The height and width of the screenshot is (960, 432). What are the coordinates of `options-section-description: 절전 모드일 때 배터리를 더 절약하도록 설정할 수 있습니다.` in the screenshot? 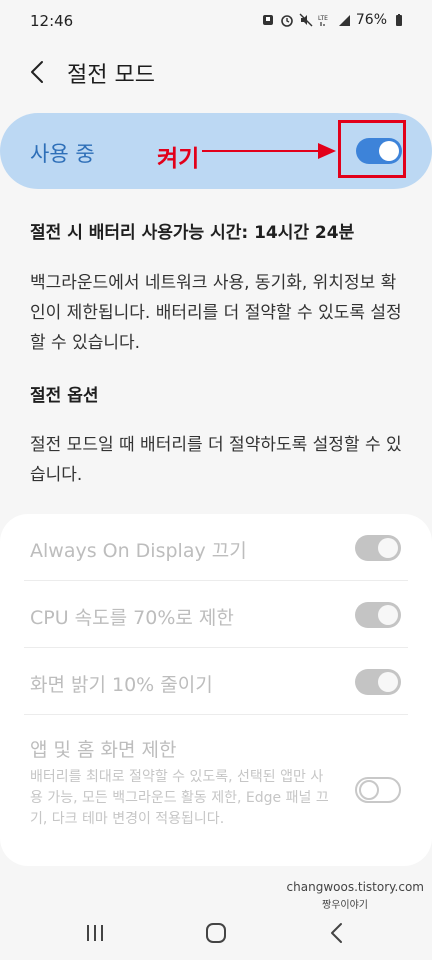 It's located at (216, 460).